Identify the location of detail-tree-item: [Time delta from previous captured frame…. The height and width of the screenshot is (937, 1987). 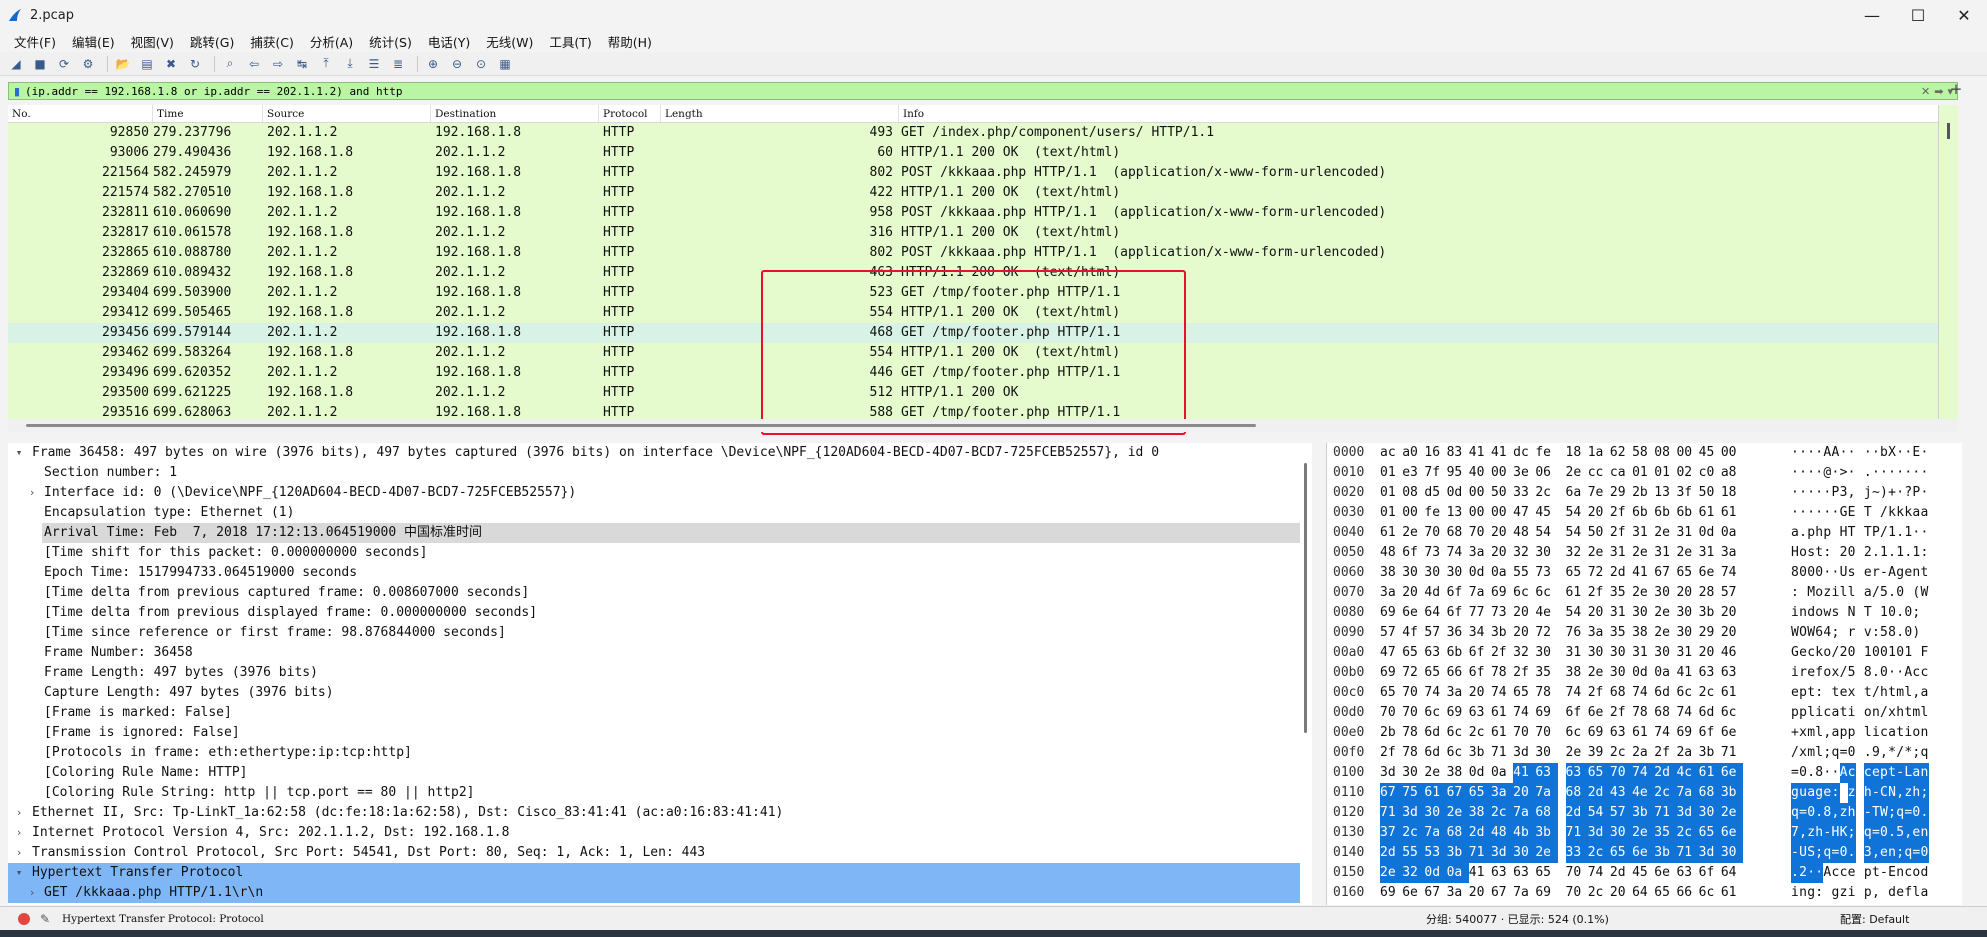
(659, 593).